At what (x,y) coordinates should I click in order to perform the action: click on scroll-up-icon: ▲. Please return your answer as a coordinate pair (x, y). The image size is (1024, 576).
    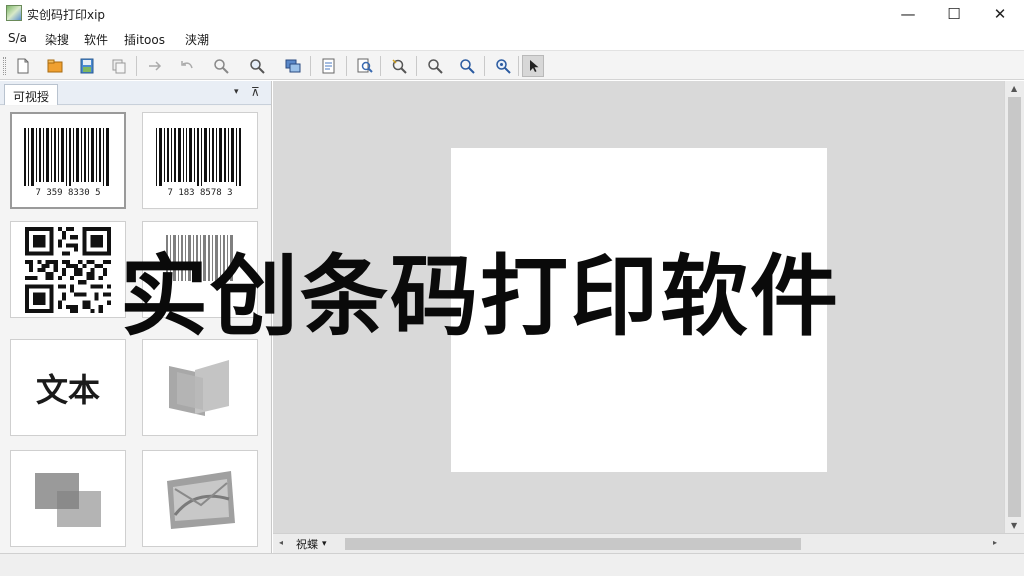
    Looking at the image, I should click on (1014, 88).